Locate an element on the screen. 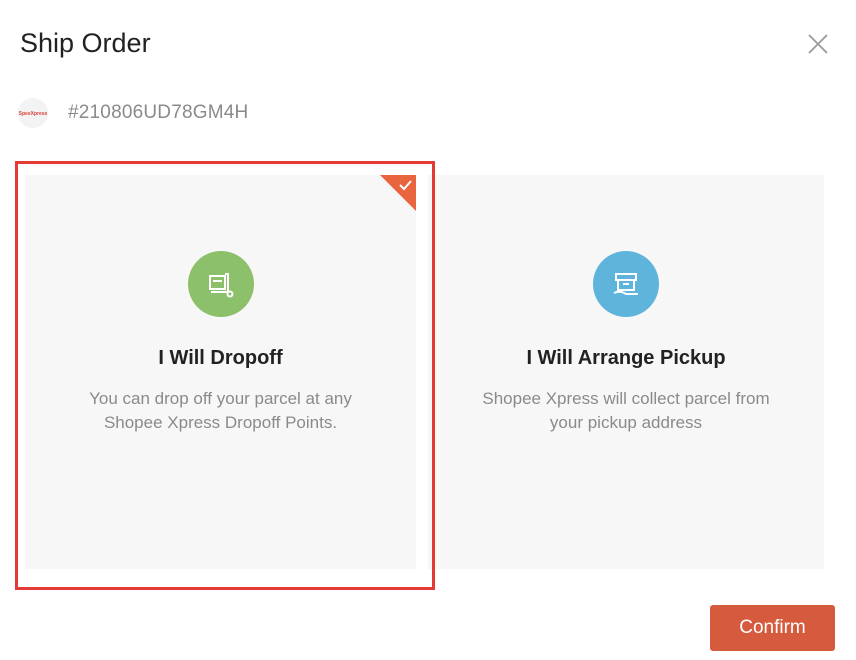 The width and height of the screenshot is (856, 660). svg-text: SpeeXpress is located at coordinates (33, 114).